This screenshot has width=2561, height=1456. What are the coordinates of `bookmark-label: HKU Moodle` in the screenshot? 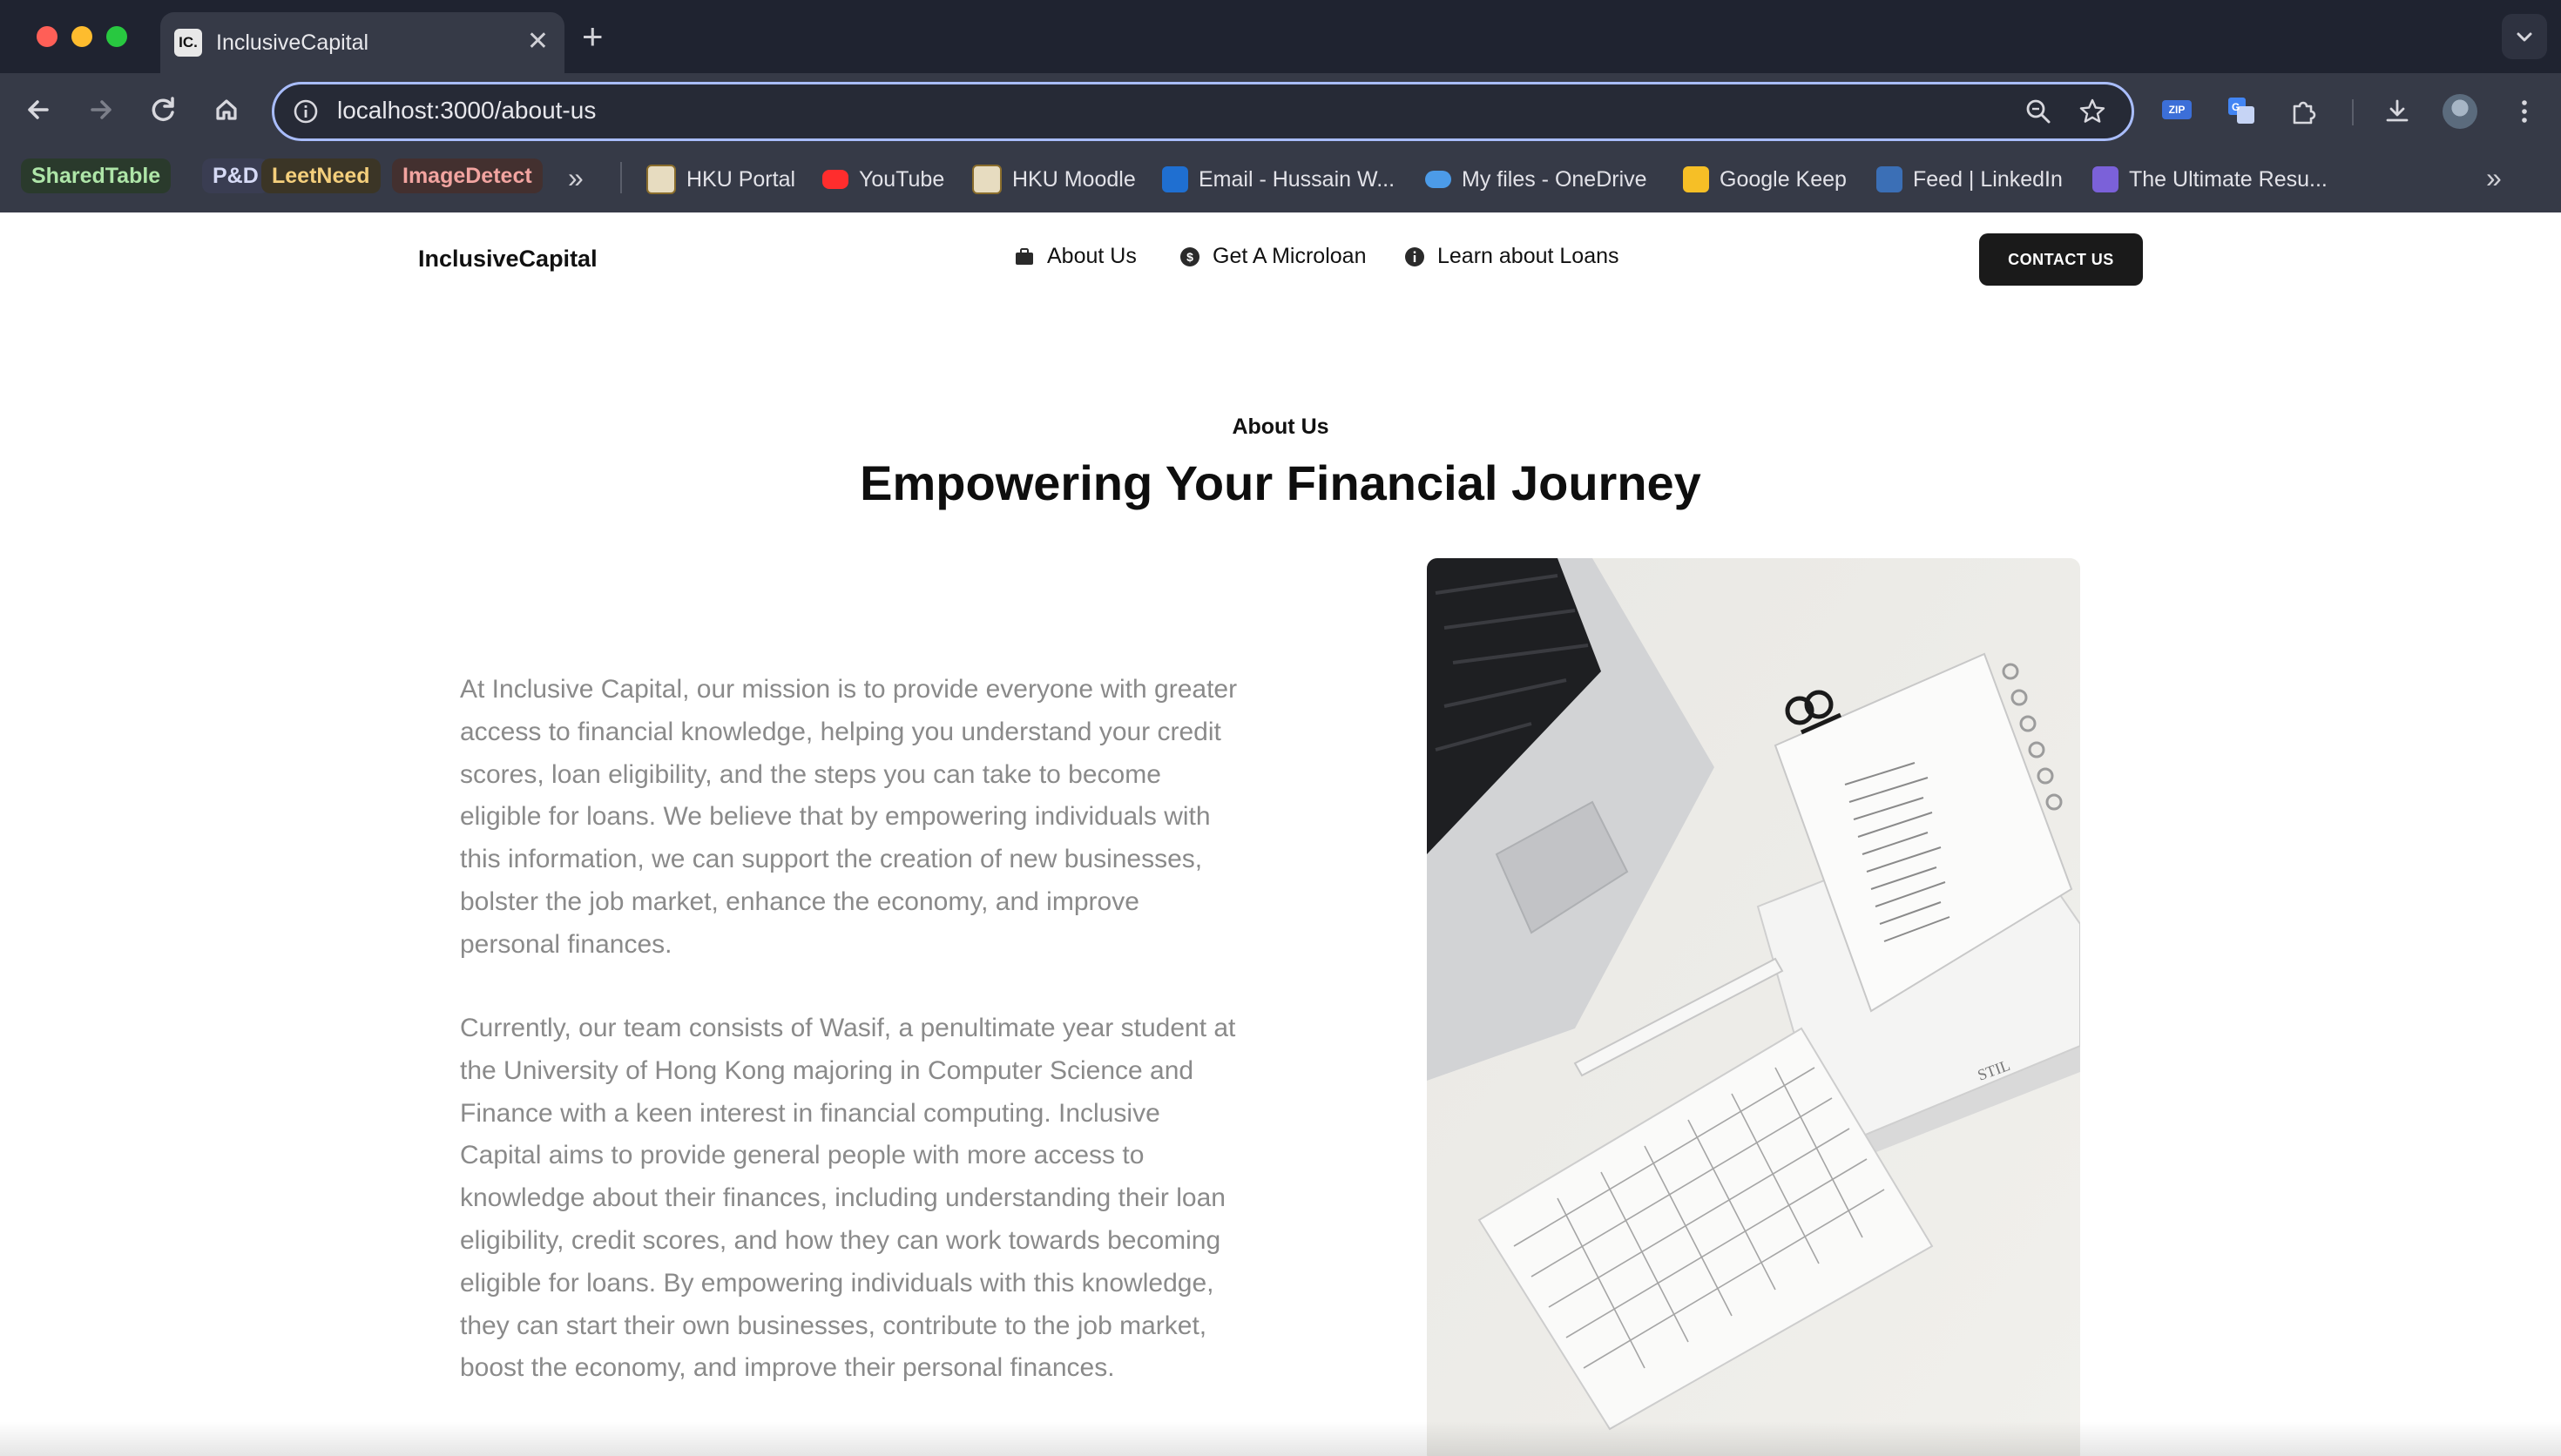 It's located at (1074, 179).